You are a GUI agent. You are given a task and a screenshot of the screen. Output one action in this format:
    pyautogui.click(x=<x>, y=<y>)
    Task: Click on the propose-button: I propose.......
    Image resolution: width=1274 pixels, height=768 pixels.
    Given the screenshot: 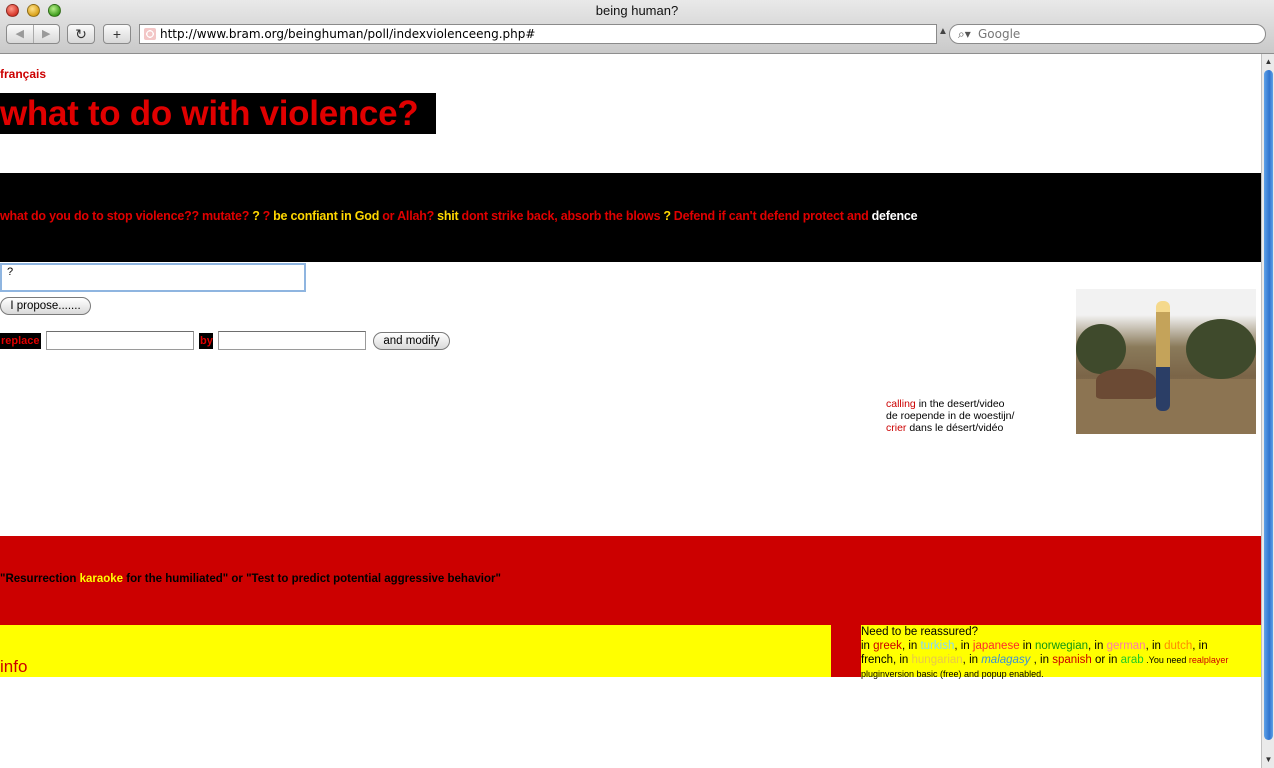 What is the action you would take?
    pyautogui.click(x=45, y=306)
    